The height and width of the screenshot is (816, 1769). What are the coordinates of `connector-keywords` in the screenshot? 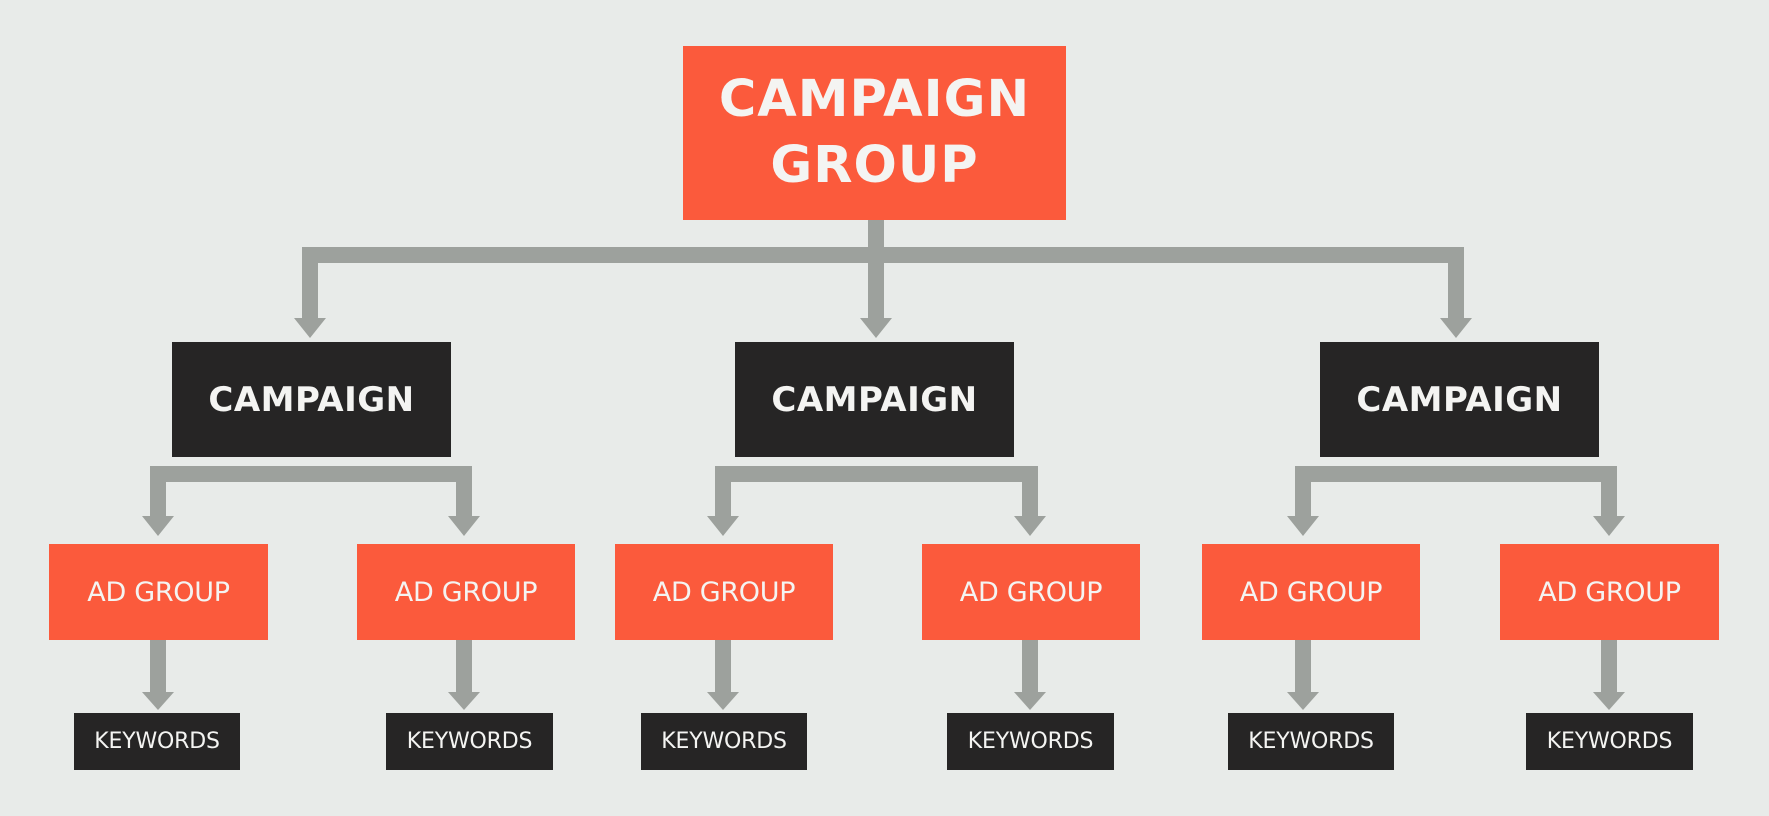 It's located at (883, 667).